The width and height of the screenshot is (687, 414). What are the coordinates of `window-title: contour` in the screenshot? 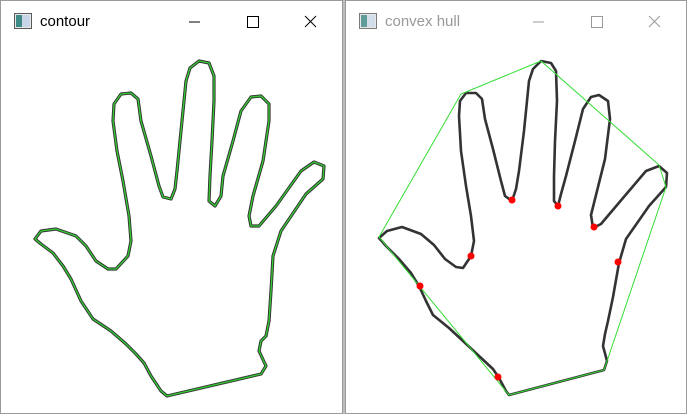 It's located at (65, 21).